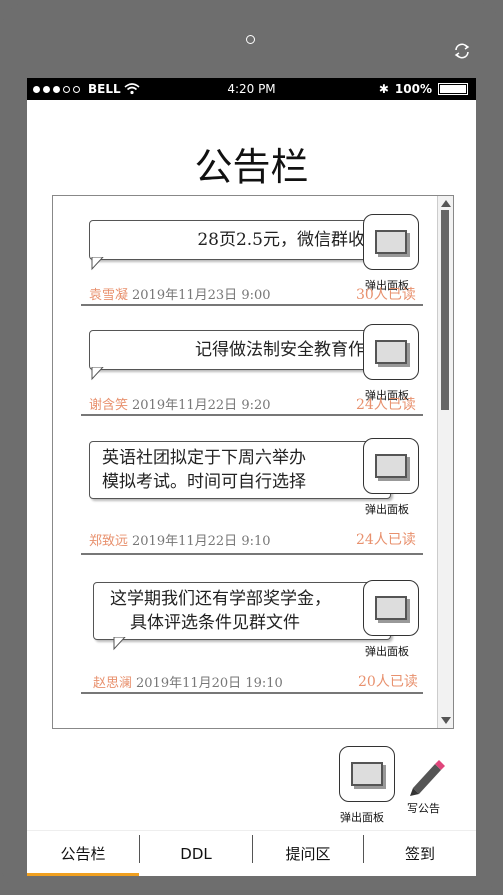  Describe the element at coordinates (209, 683) in the screenshot. I see `notice-datetime: 2019年11月20日 19:10` at that location.